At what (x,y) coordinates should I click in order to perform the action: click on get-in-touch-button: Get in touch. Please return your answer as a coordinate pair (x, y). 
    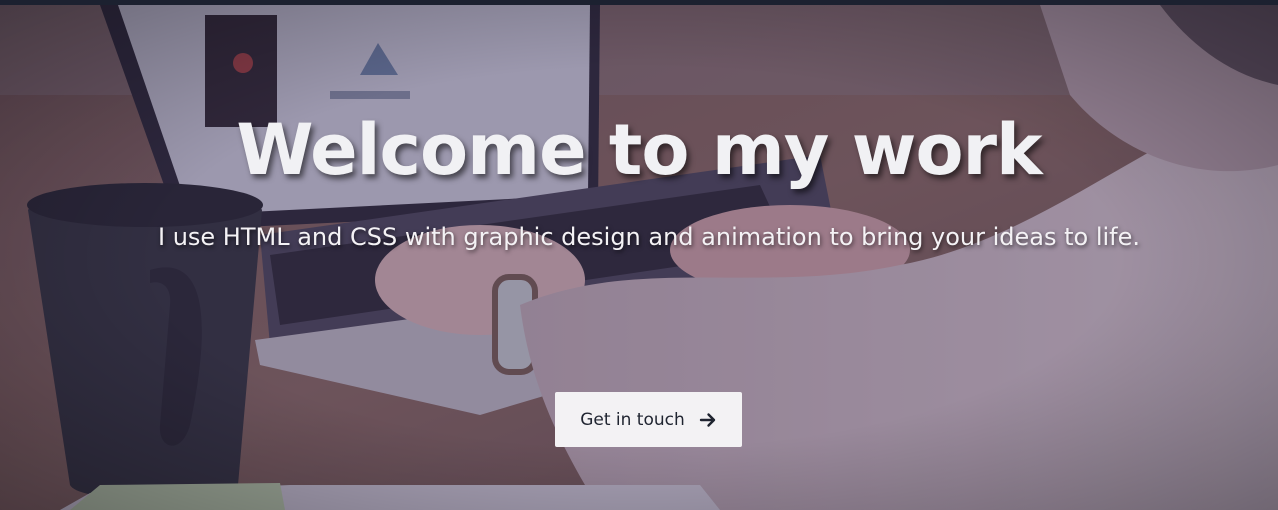
    Looking at the image, I should click on (648, 419).